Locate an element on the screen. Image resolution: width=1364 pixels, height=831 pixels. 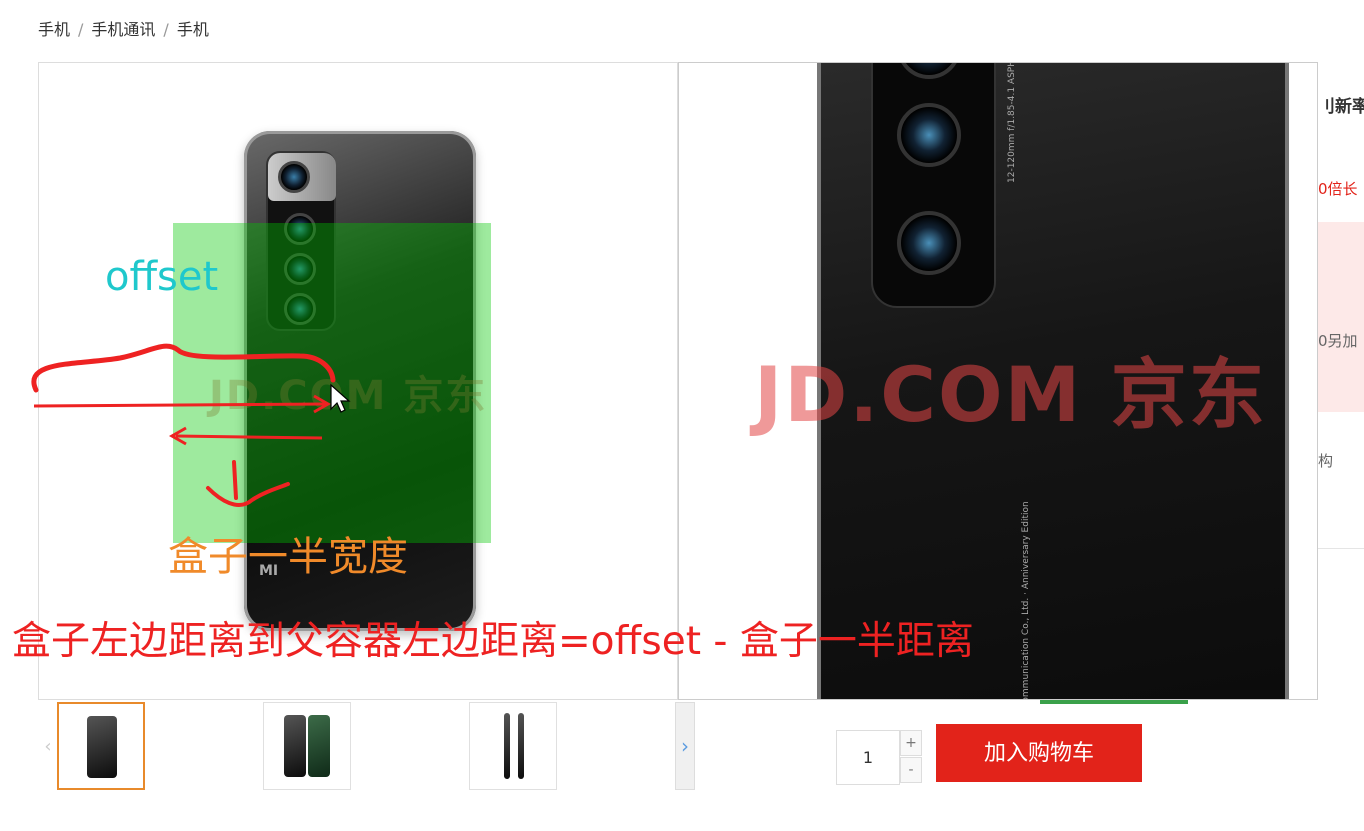
annotation-down-arrow is located at coordinates (248, 483).